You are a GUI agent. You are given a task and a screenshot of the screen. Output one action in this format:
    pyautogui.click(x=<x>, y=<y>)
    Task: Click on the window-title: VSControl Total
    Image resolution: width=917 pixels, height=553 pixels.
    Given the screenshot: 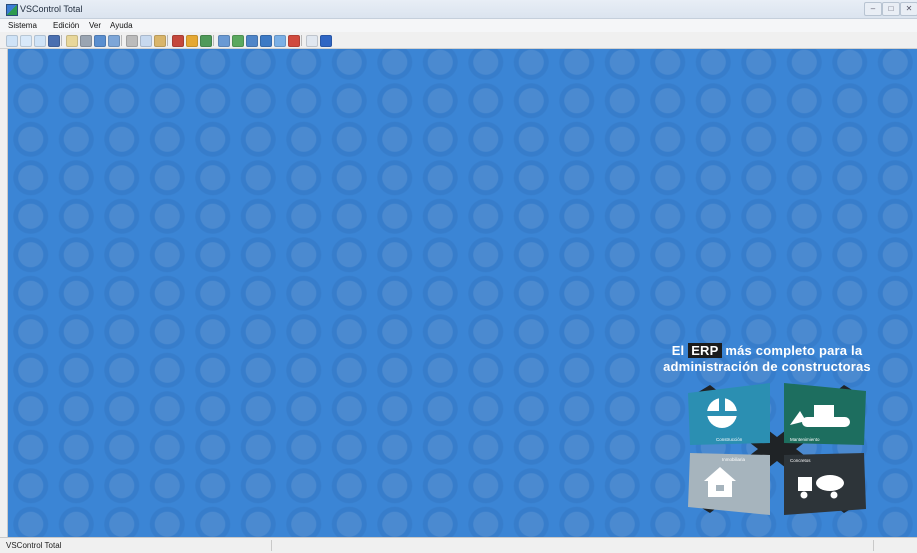 What is the action you would take?
    pyautogui.click(x=51, y=9)
    